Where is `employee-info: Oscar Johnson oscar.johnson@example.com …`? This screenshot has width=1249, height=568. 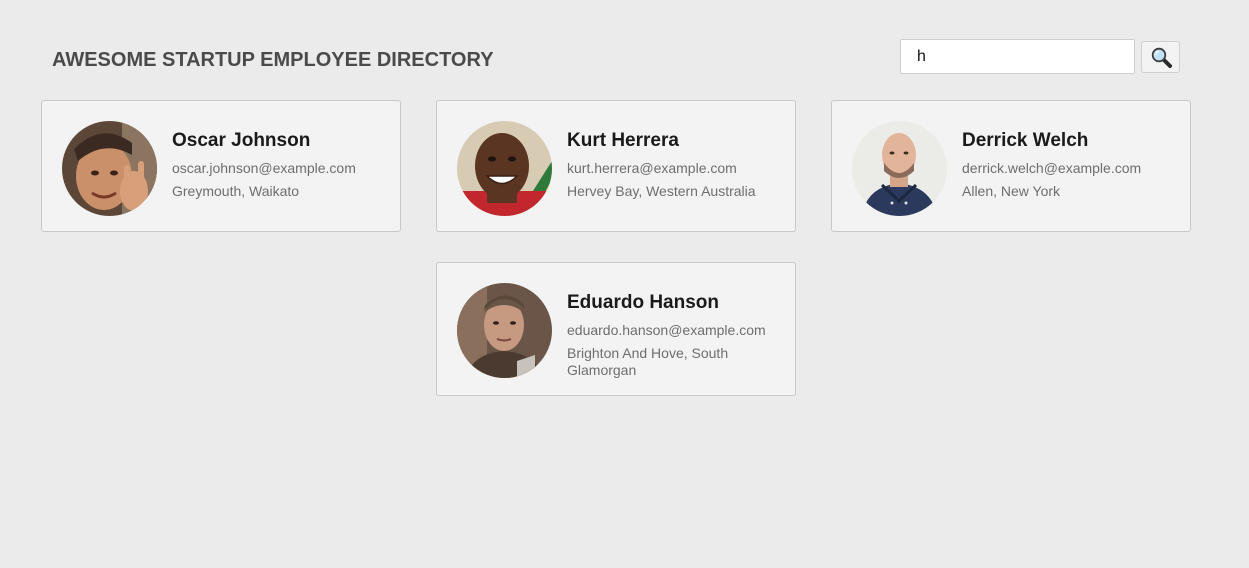 employee-info: Oscar Johnson oscar.johnson@example.com … is located at coordinates (279, 164).